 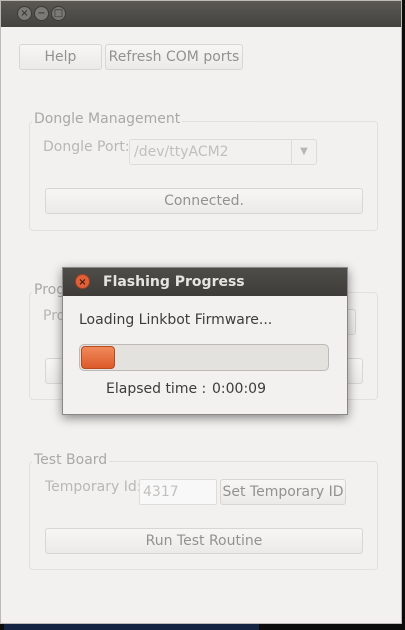 What do you see at coordinates (283, 492) in the screenshot?
I see `set-temporary-id-button: Set Temporary ID` at bounding box center [283, 492].